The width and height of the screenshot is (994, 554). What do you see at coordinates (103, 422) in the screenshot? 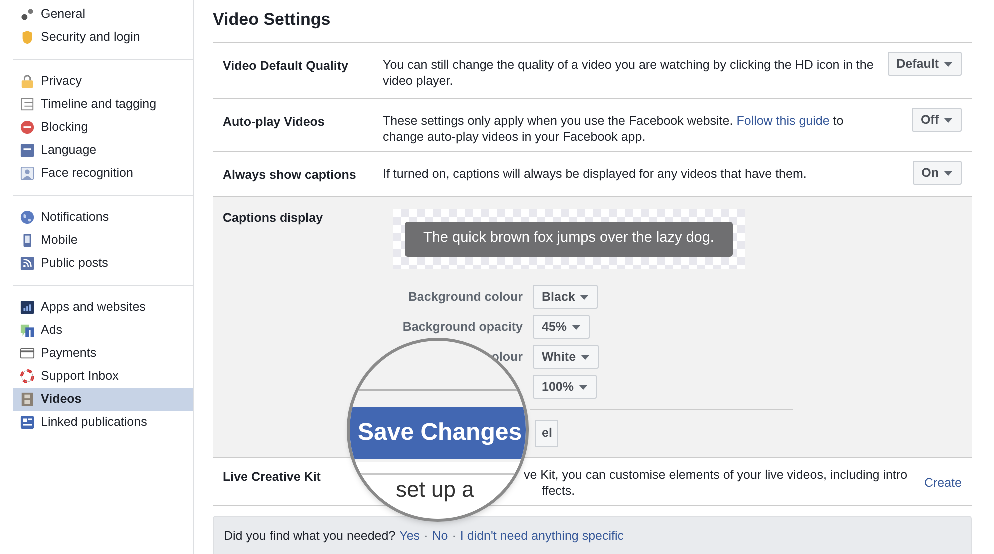
I see `sidebar-item: Linked publications` at bounding box center [103, 422].